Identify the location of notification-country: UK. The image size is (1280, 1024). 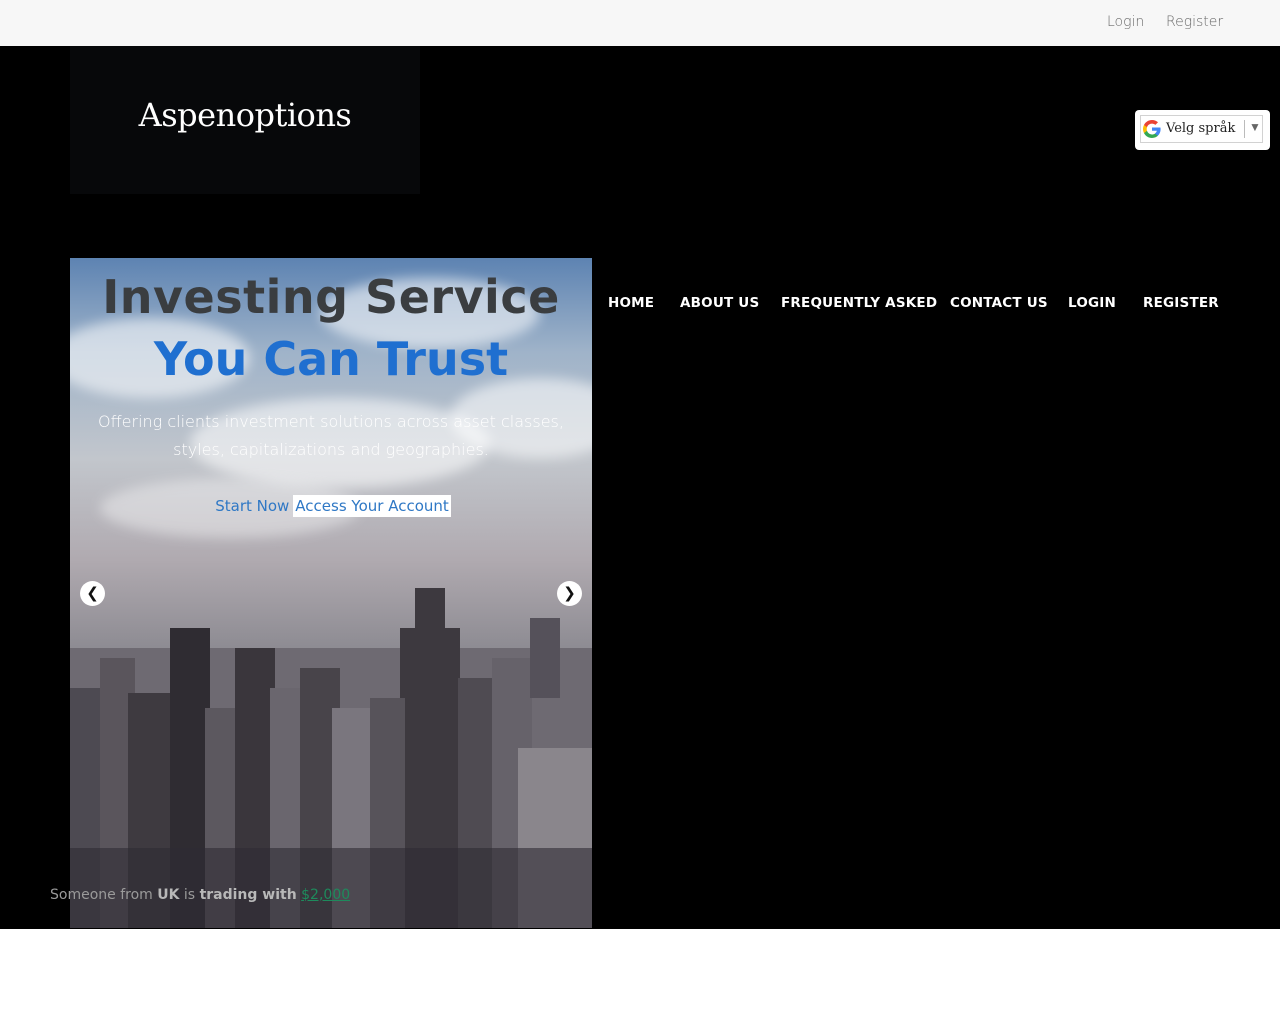
(168, 895).